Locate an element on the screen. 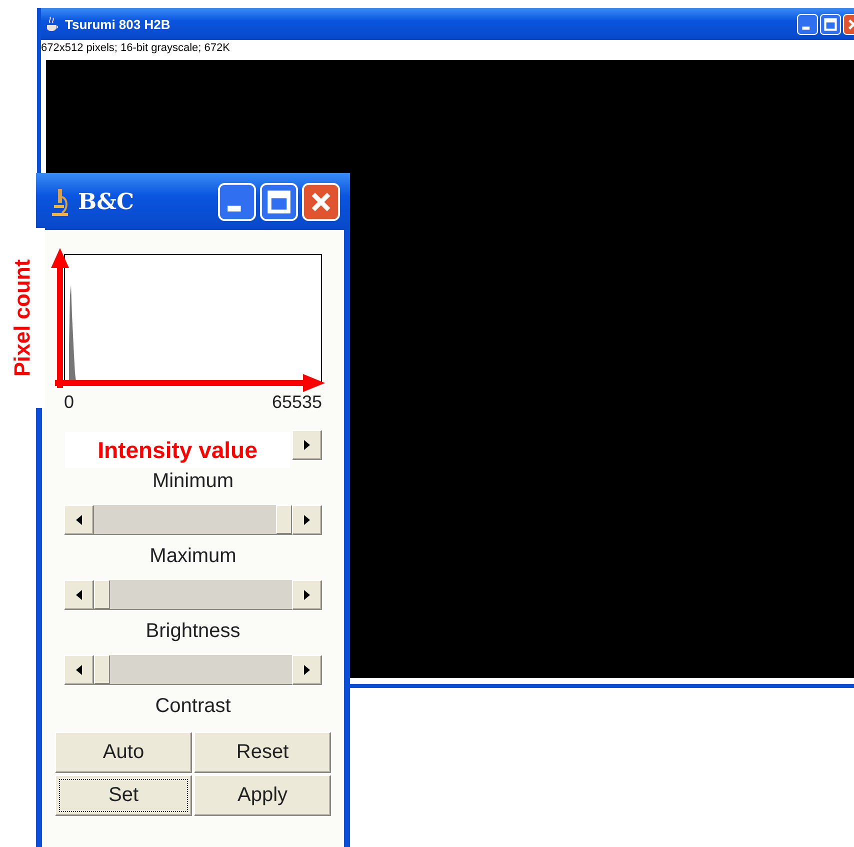  dialog-button: Auto is located at coordinates (123, 752).